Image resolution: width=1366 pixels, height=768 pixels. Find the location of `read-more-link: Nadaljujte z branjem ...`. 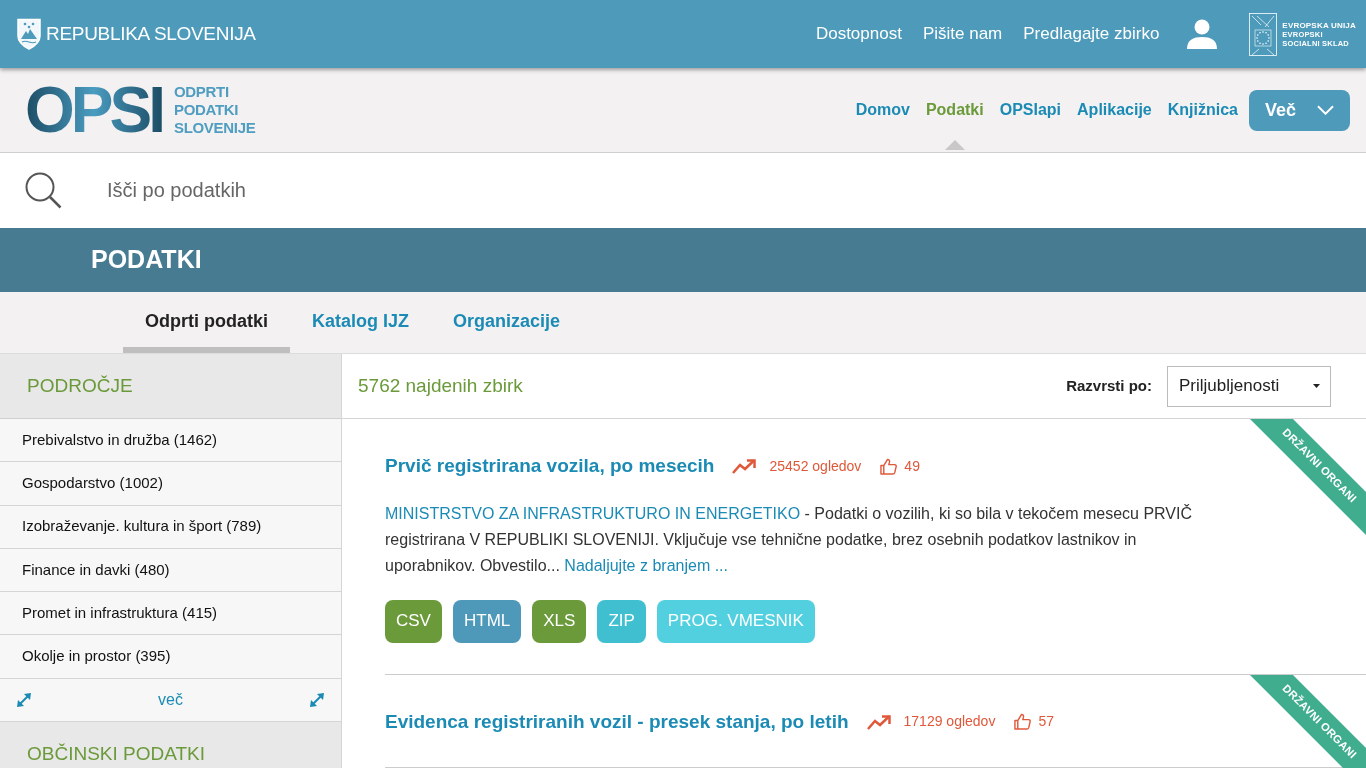

read-more-link: Nadaljujte z branjem ... is located at coordinates (646, 565).